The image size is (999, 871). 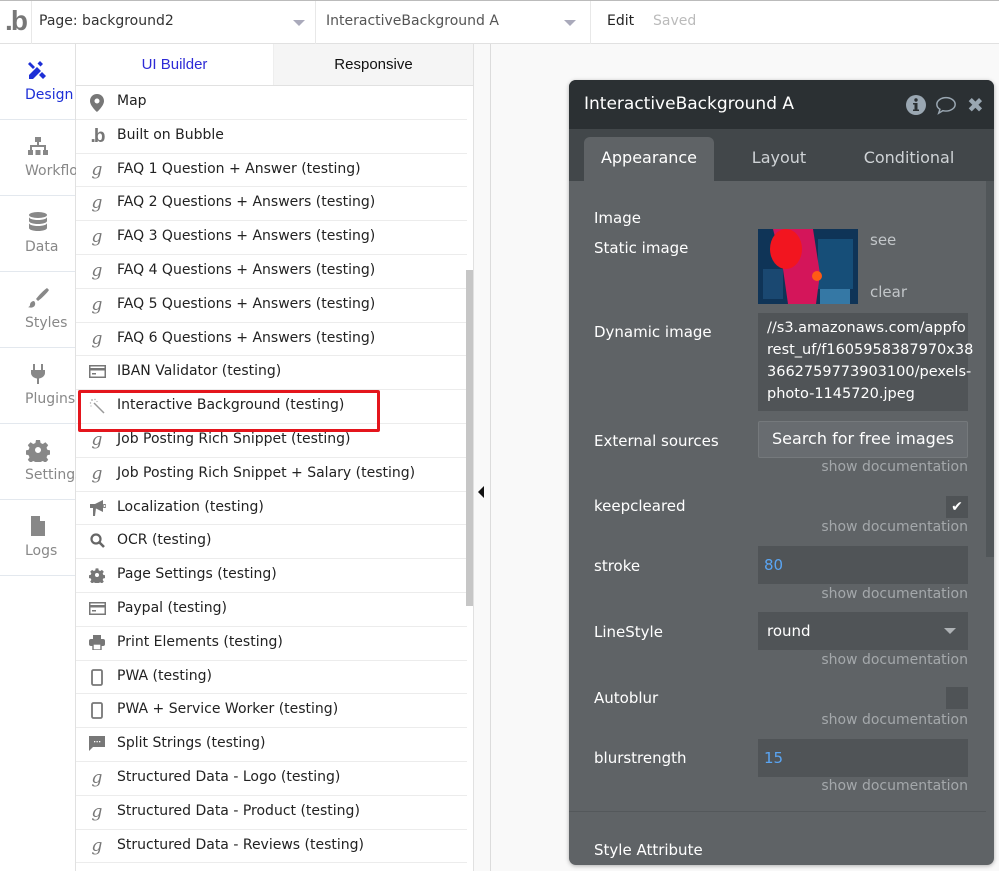 I want to click on element-list-item: Page Settings (testing), so click(x=271, y=576).